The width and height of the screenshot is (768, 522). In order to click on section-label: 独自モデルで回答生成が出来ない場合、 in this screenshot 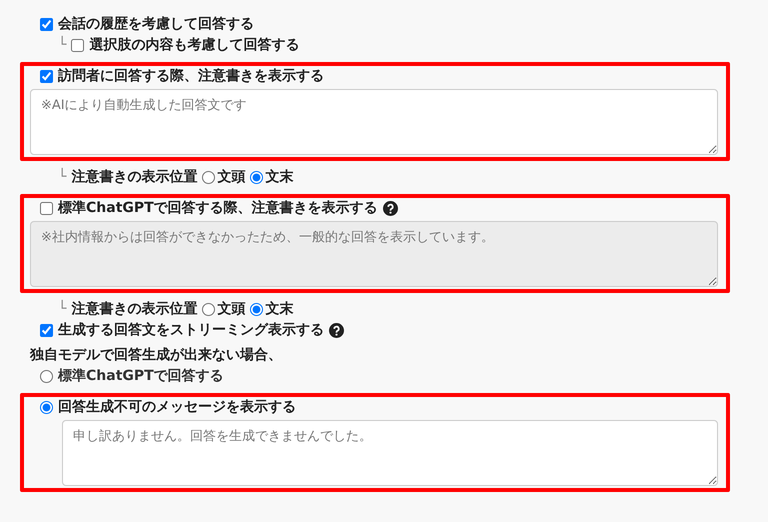, I will do `click(156, 355)`.